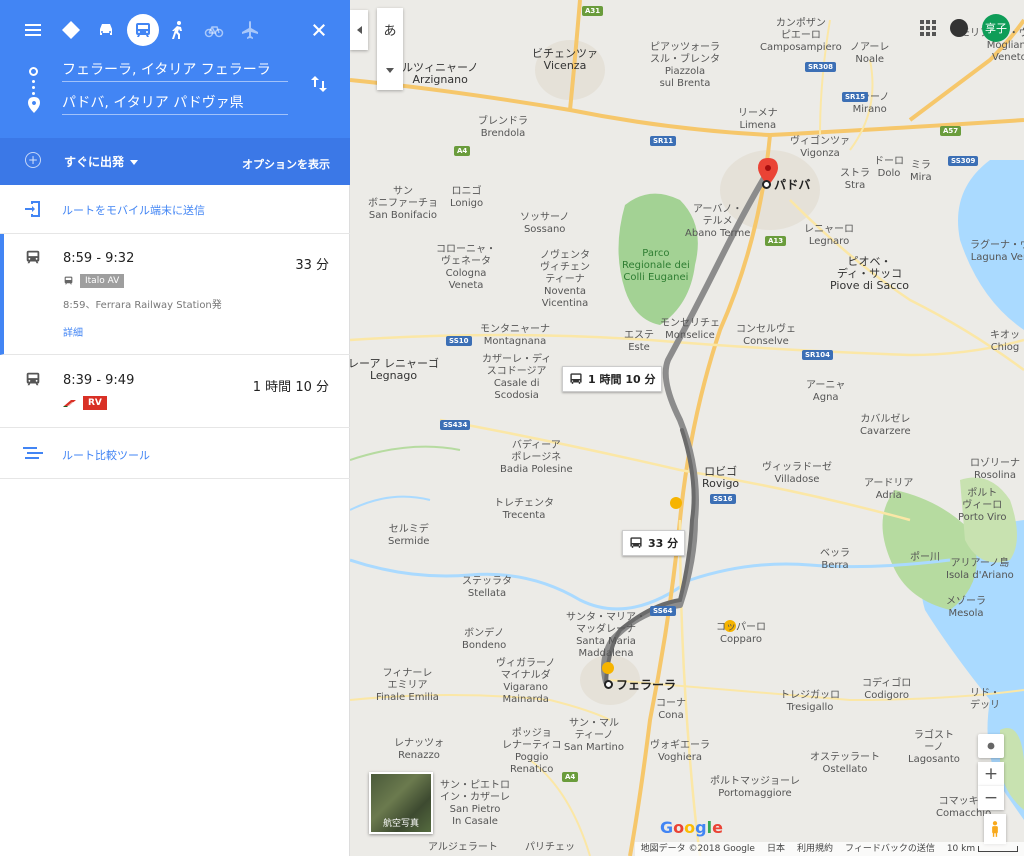 This screenshot has height=856, width=1024. I want to click on trip-option: 8:39 - 9:49 1 時間 10 分 RV, so click(175, 392).